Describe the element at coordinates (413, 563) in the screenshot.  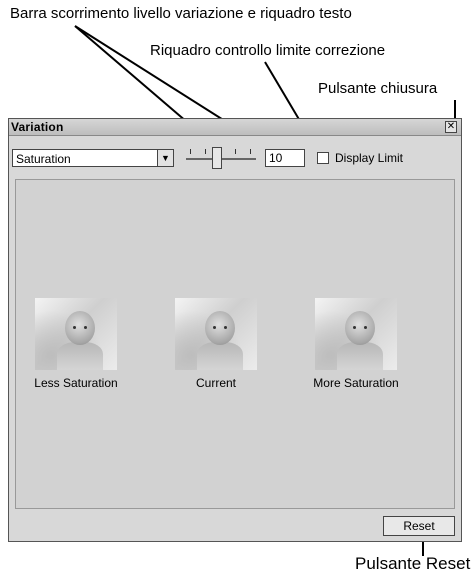
I see `callout-reset-button: Pulsante Reset` at that location.